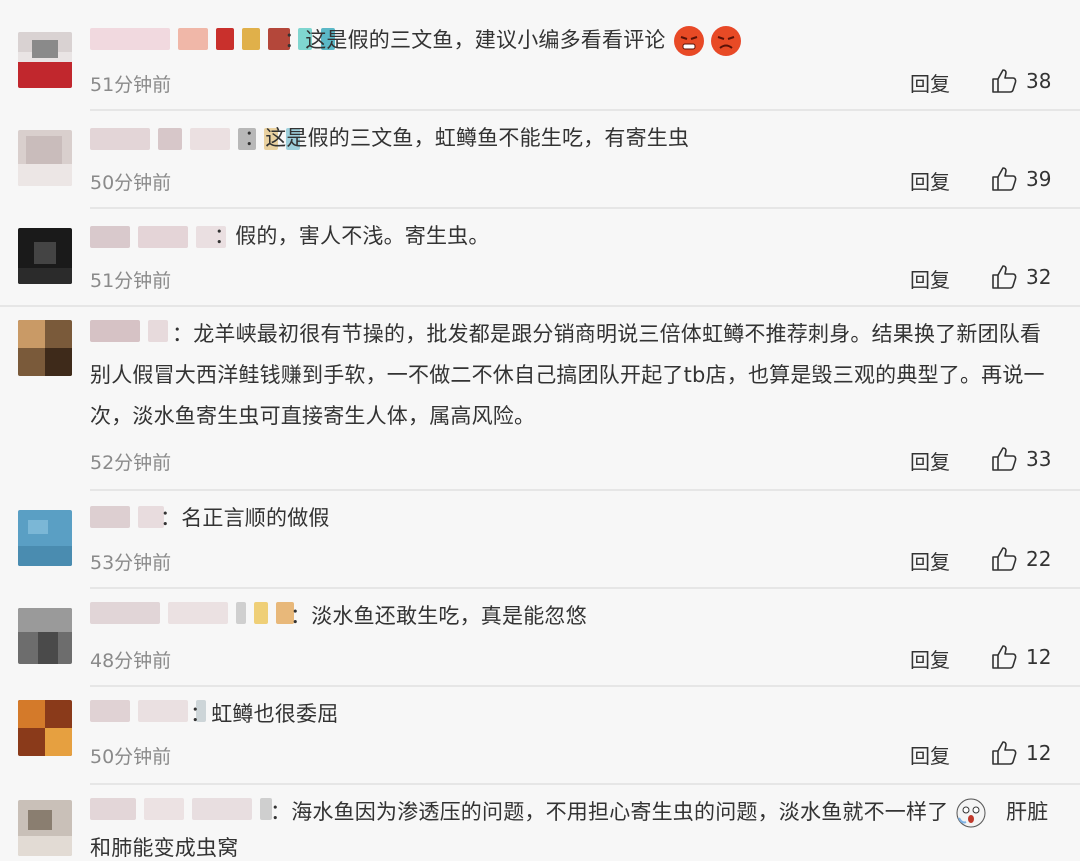 Image resolution: width=1080 pixels, height=861 pixels. What do you see at coordinates (1020, 179) in the screenshot?
I see `like-button: 39` at bounding box center [1020, 179].